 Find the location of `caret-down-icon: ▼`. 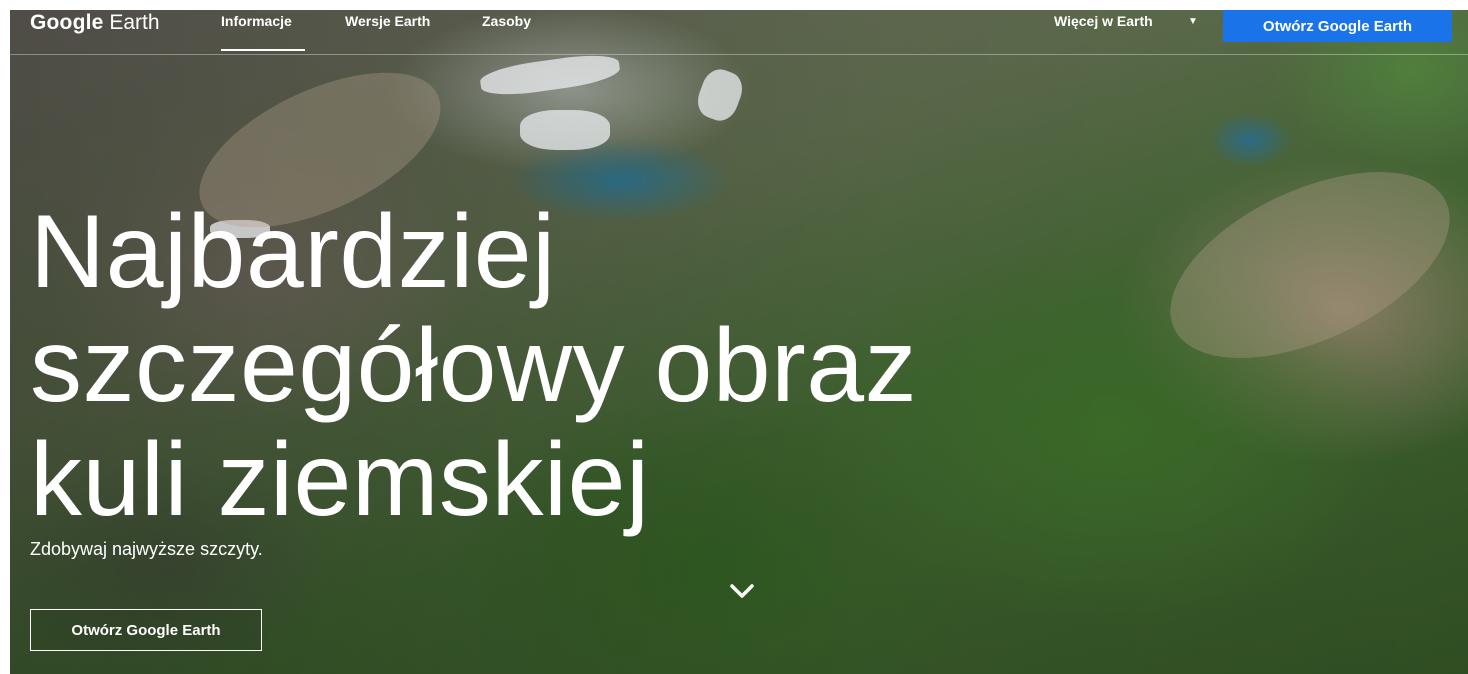

caret-down-icon: ▼ is located at coordinates (1193, 22).